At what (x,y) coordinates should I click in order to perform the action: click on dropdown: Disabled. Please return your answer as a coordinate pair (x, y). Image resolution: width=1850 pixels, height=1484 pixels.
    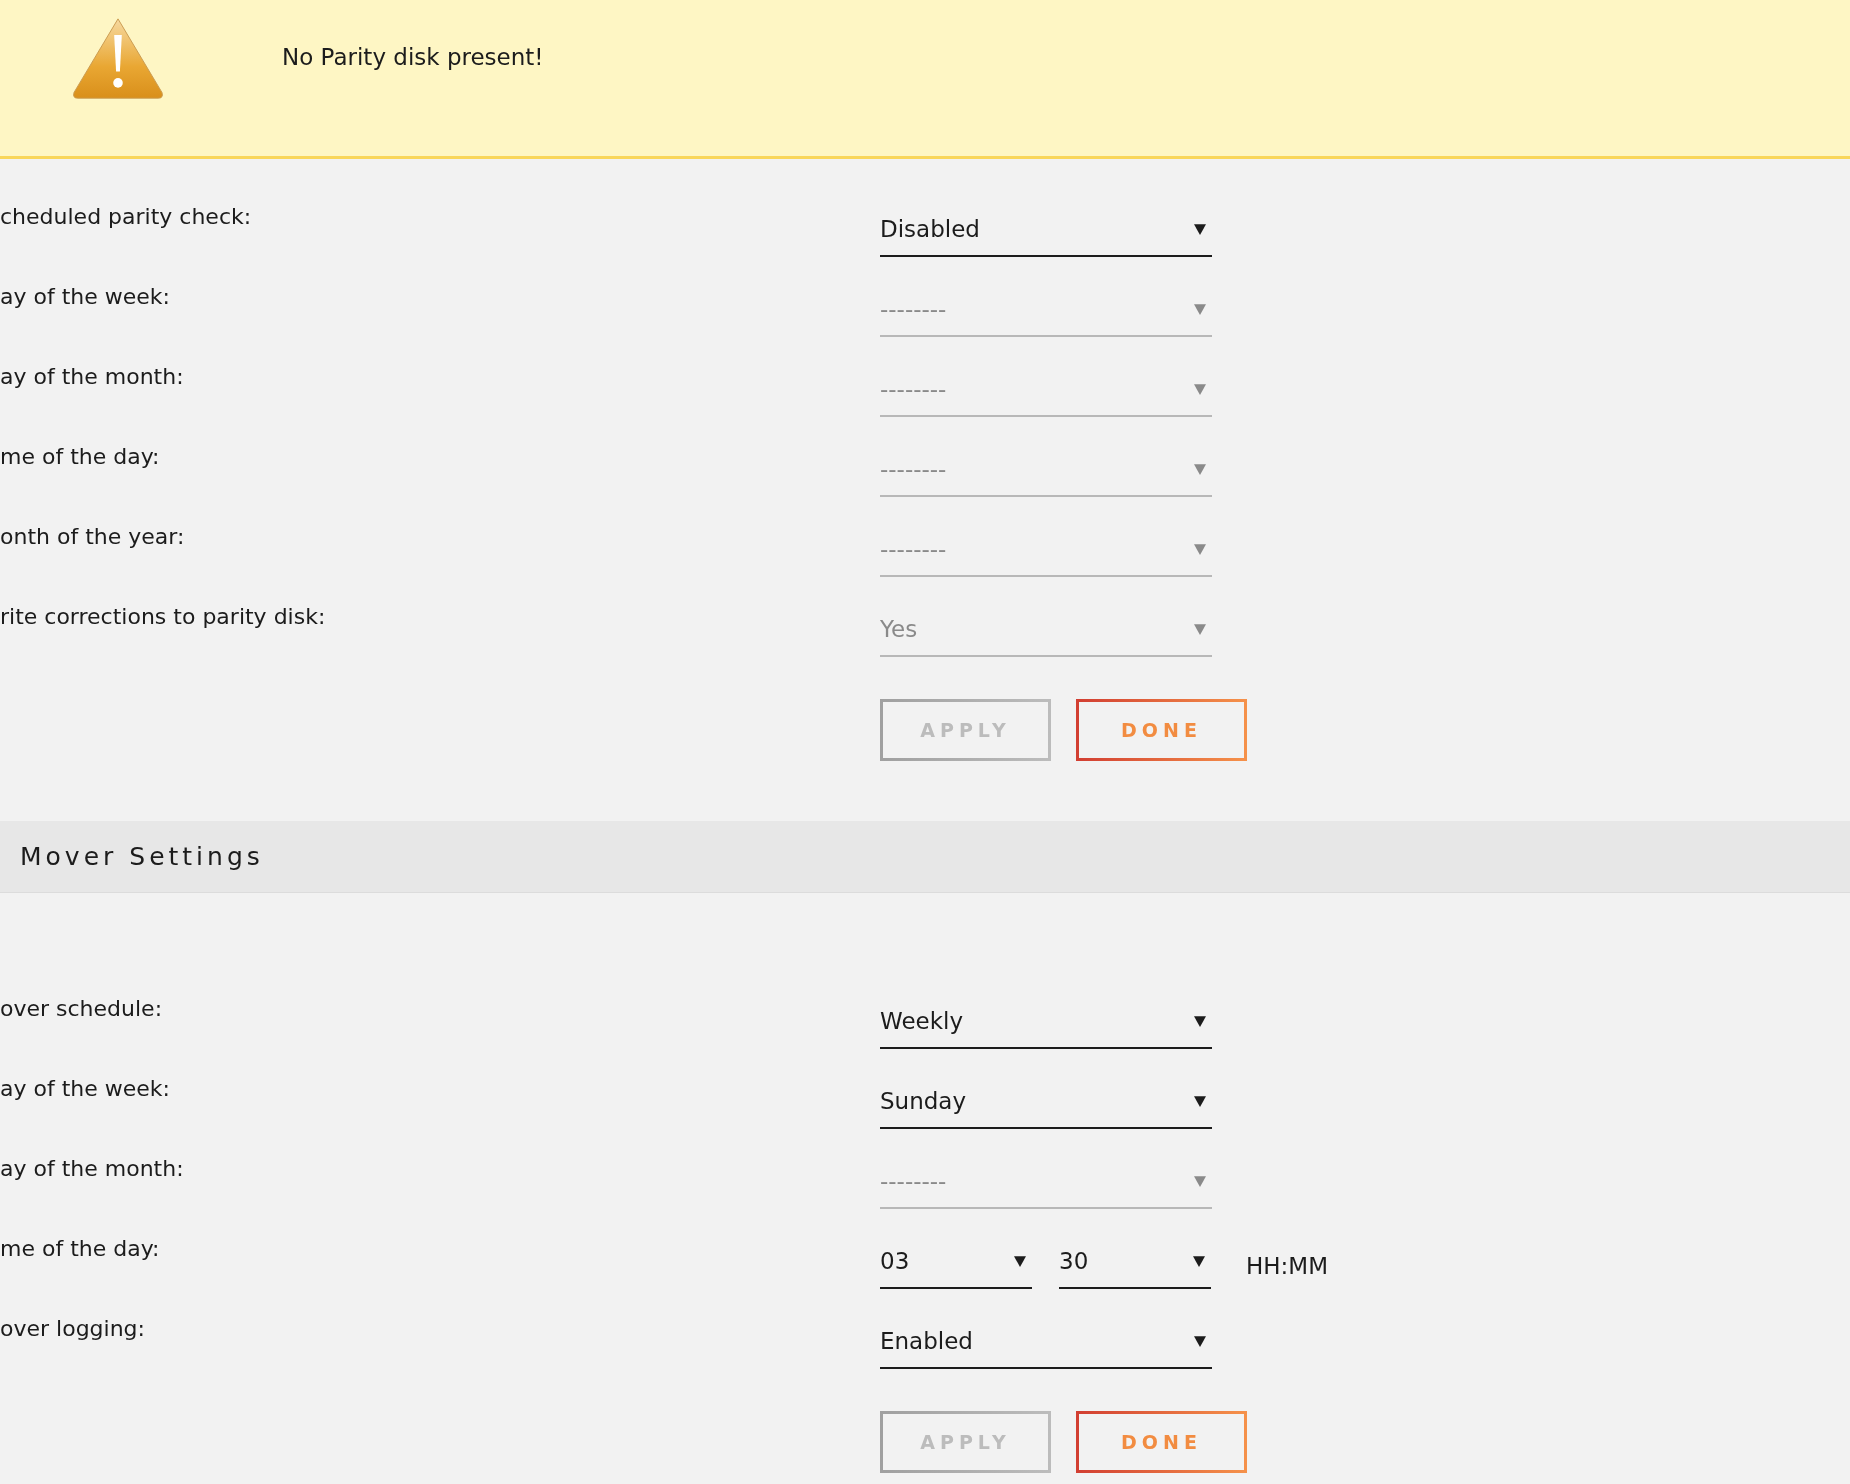
    Looking at the image, I should click on (1046, 232).